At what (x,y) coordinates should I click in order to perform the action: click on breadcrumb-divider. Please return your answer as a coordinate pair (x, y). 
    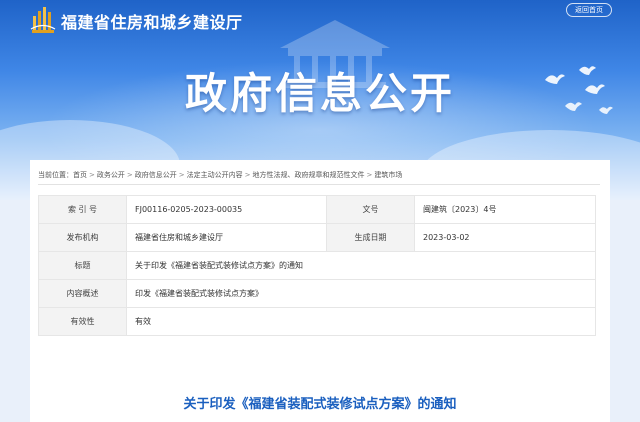
    Looking at the image, I should click on (319, 184).